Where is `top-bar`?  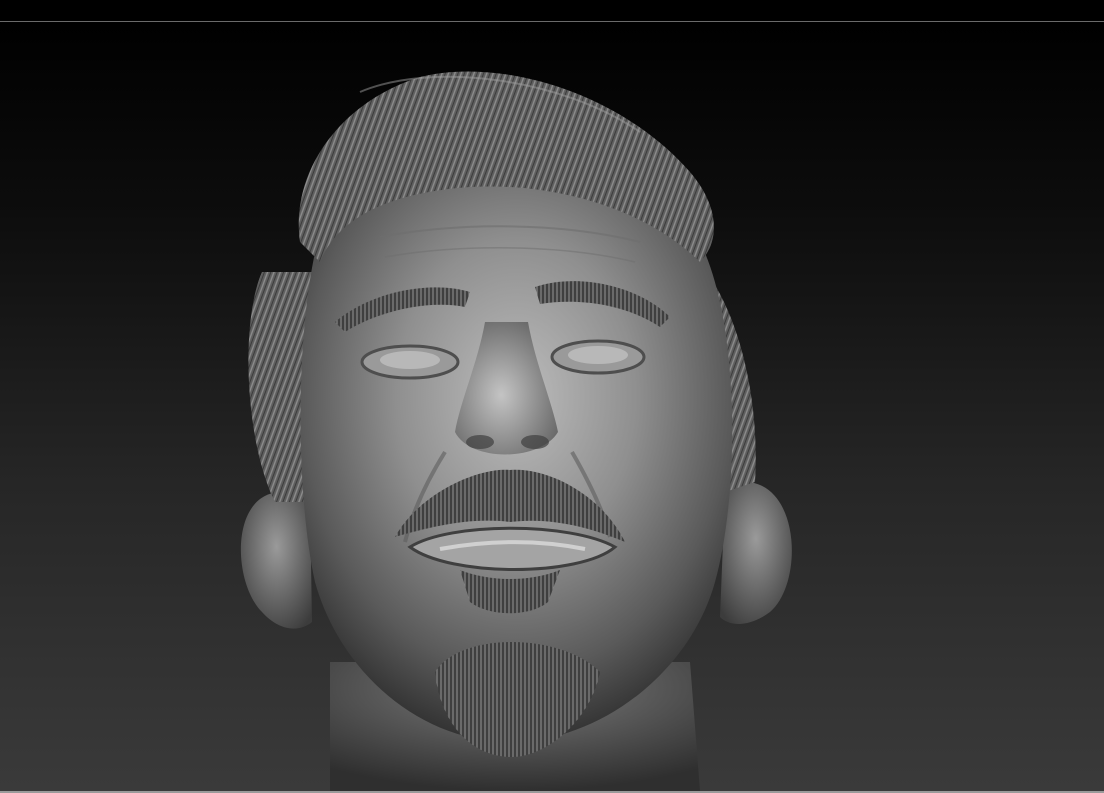 top-bar is located at coordinates (552, 10).